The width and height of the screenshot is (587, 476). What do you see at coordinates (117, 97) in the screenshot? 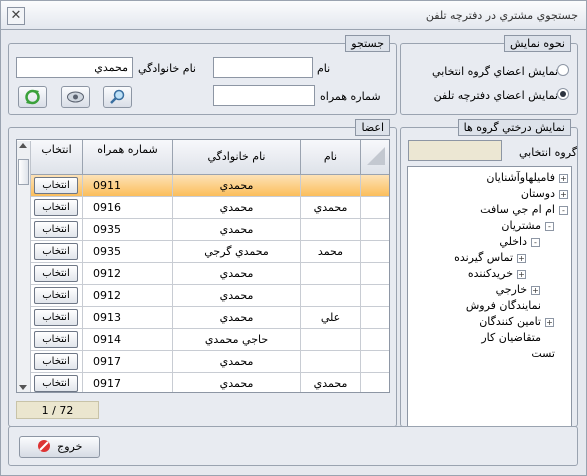
I see `search-button` at bounding box center [117, 97].